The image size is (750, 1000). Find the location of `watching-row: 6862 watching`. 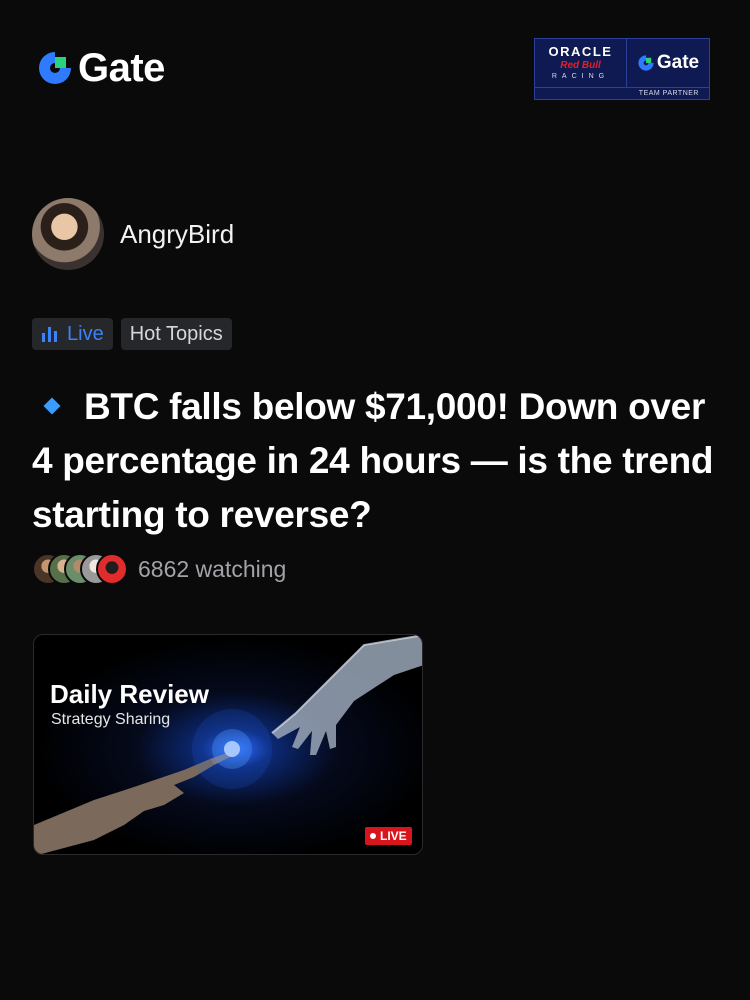

watching-row: 6862 watching is located at coordinates (159, 569).